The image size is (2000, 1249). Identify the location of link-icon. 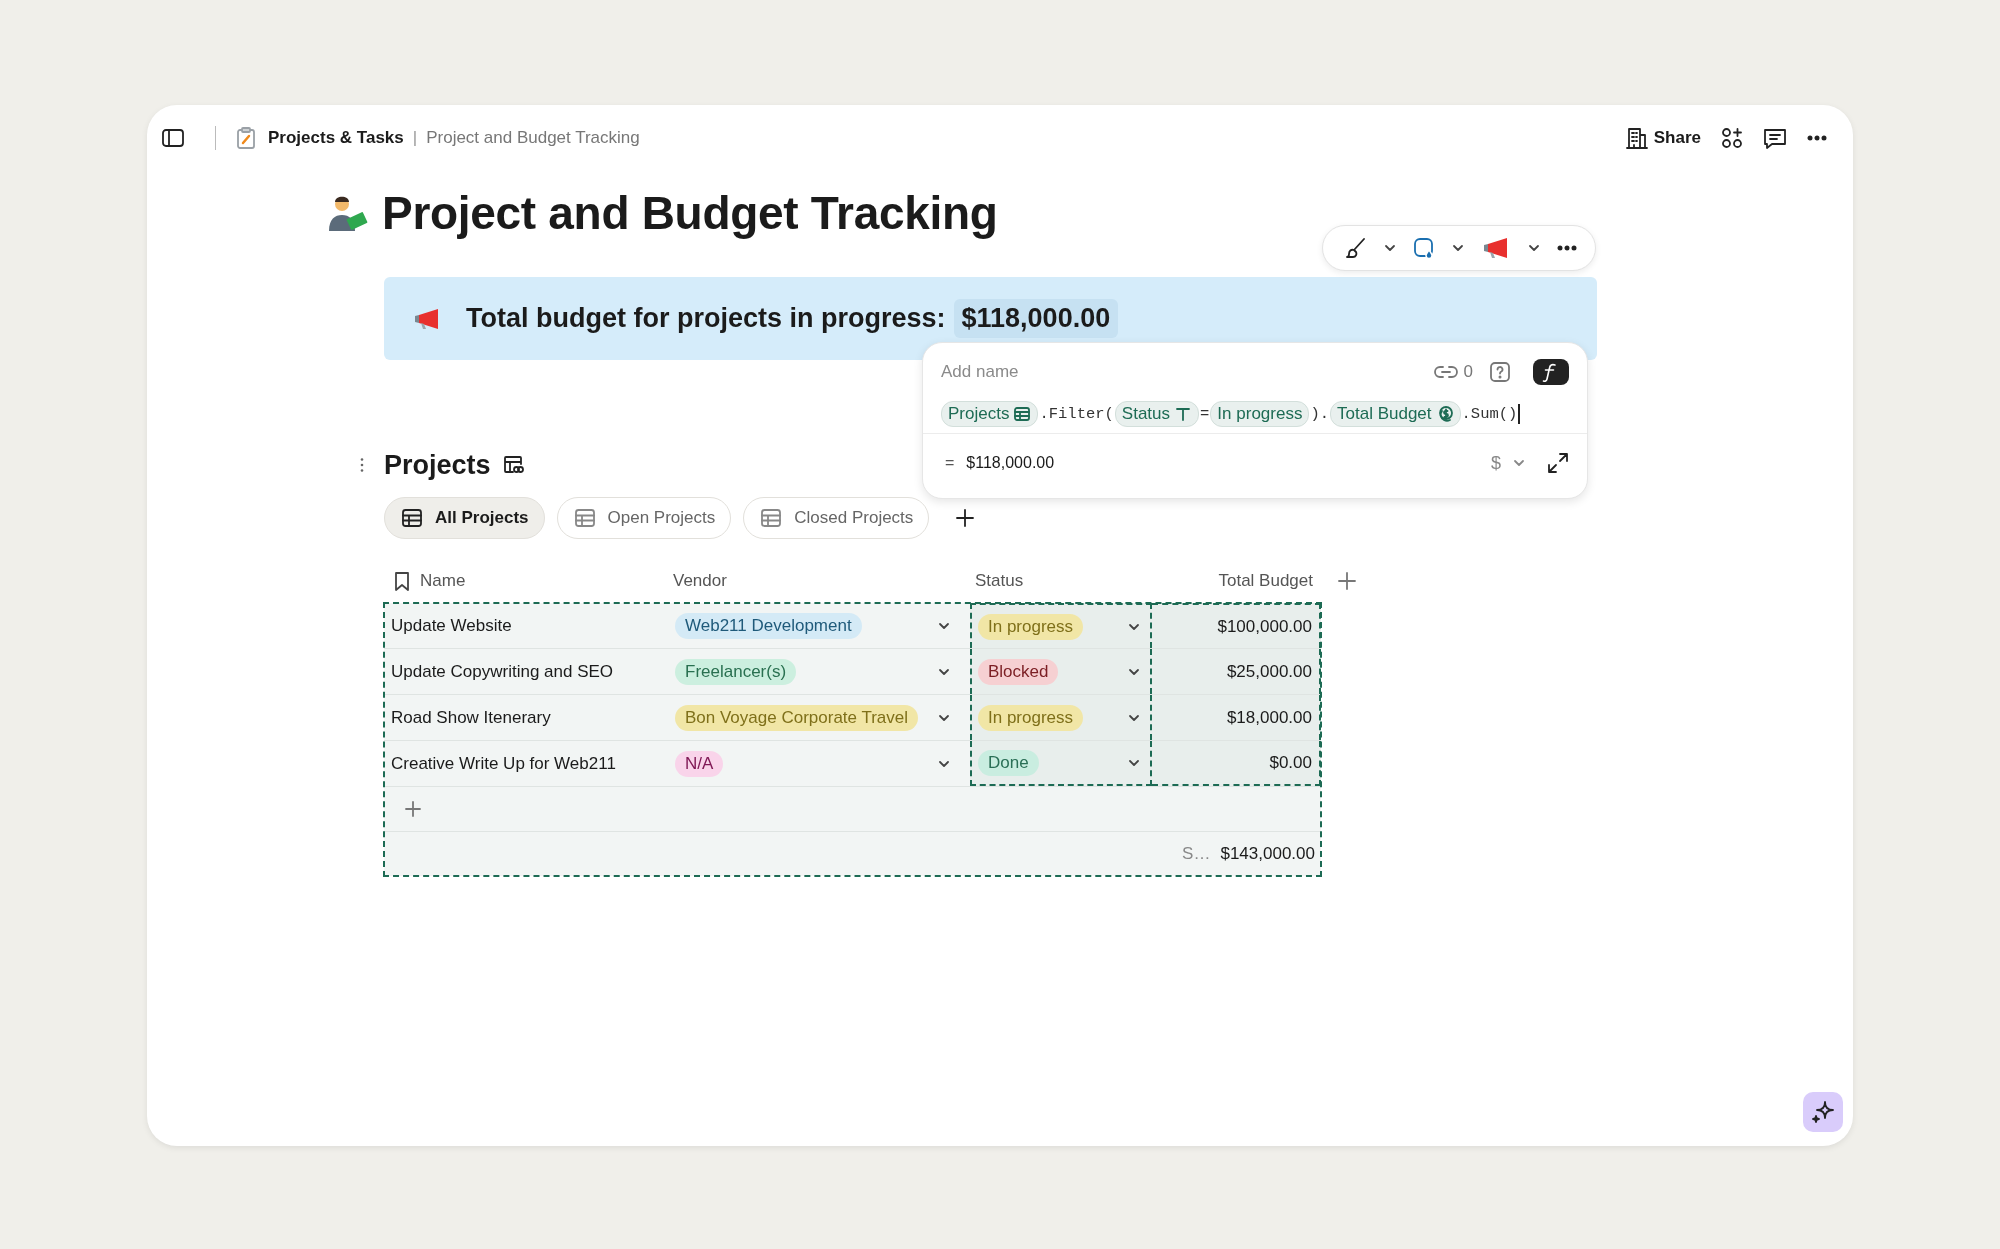
(1445, 372).